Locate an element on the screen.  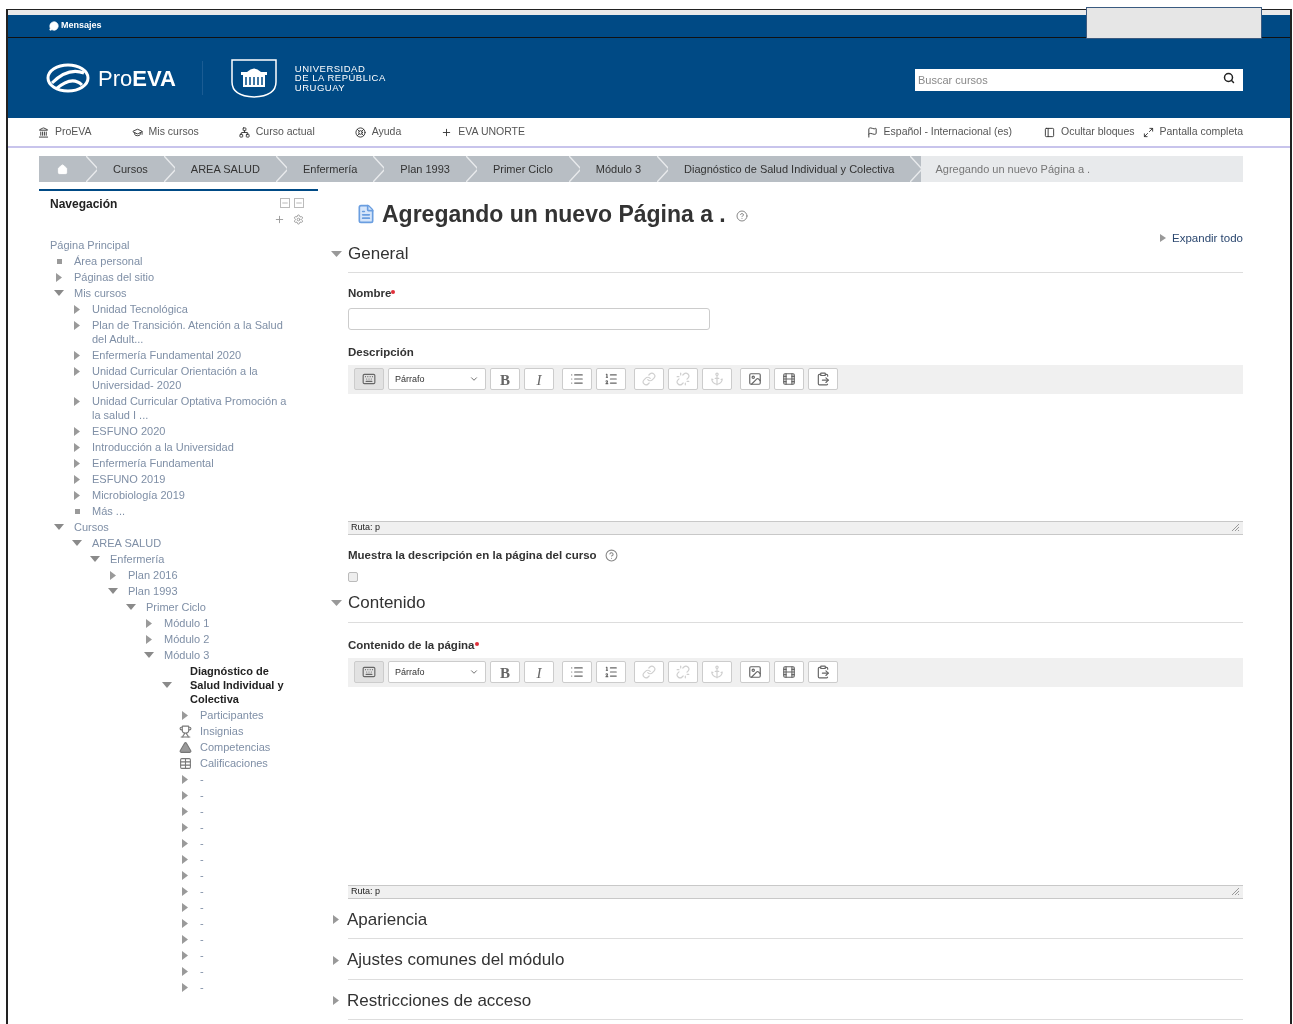
nav-tree-item: Módulo 3 is located at coordinates (187, 655).